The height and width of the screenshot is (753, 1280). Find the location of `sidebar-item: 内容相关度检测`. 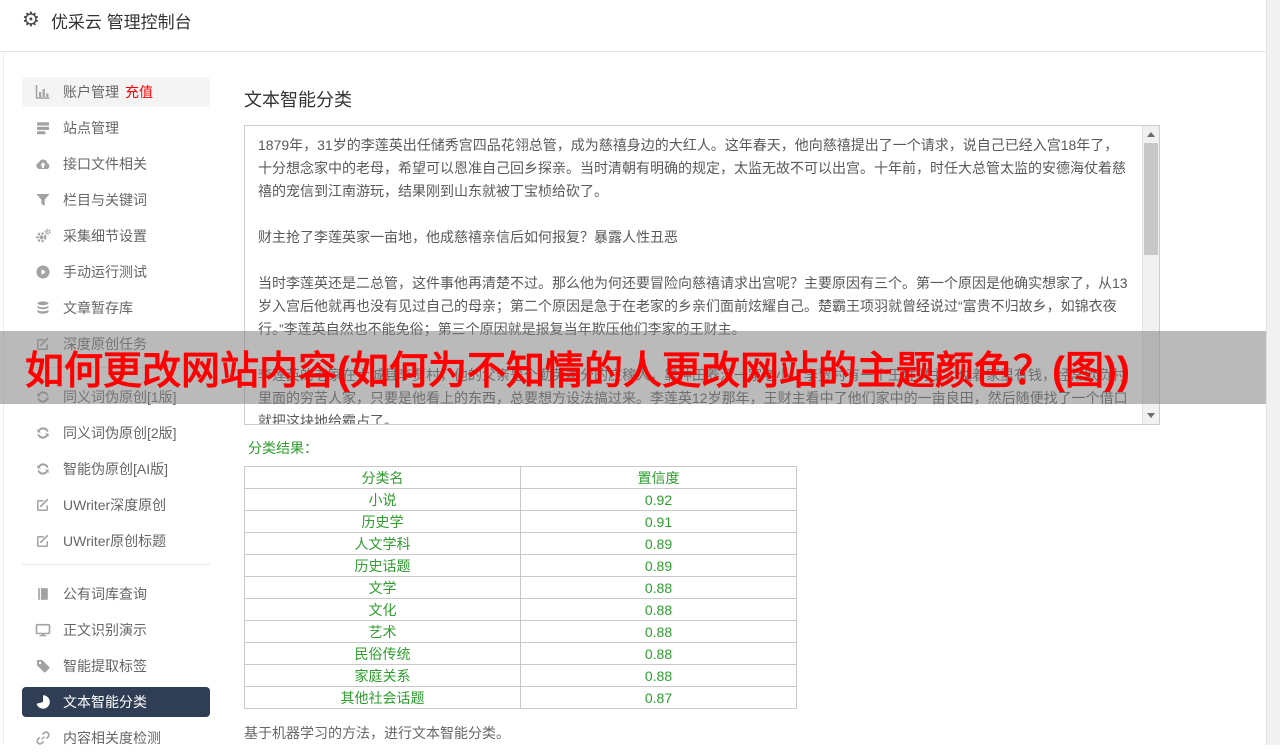

sidebar-item: 内容相关度检测 is located at coordinates (116, 738).